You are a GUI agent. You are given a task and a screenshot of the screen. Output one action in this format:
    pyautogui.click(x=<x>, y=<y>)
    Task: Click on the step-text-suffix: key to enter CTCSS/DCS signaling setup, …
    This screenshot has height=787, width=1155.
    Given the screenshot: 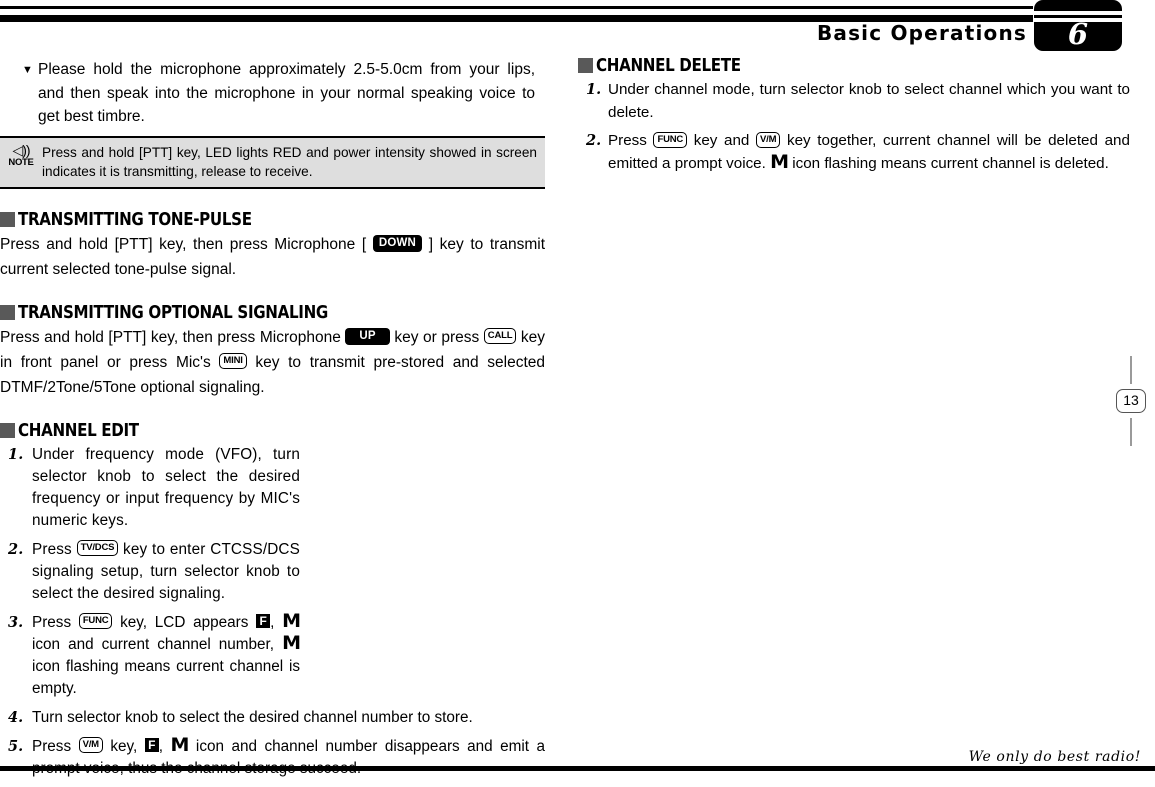 What is the action you would take?
    pyautogui.click(x=166, y=571)
    